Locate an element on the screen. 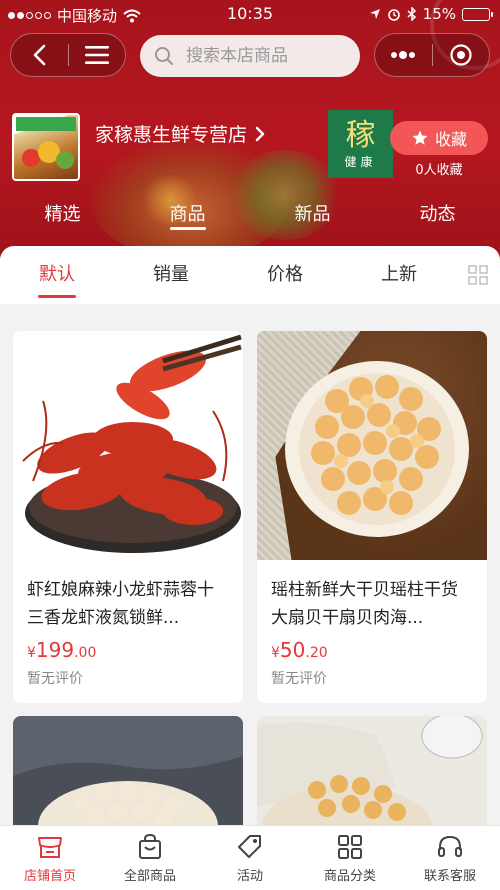 This screenshot has height=890, width=500. tab-promotions: 活动 is located at coordinates (250, 858).